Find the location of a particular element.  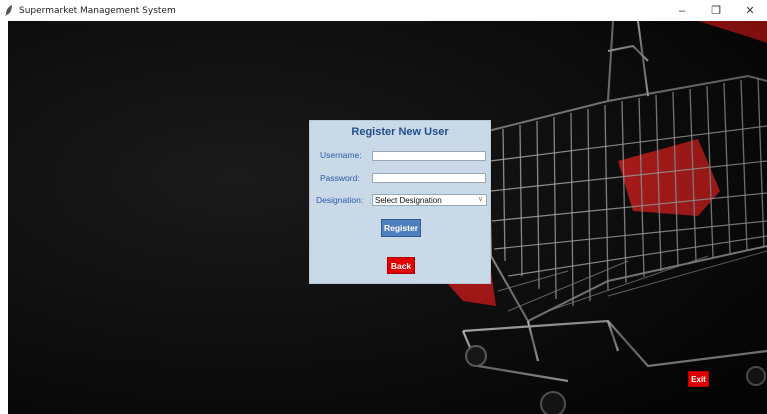

maximize-button: ❐ is located at coordinates (716, 10).